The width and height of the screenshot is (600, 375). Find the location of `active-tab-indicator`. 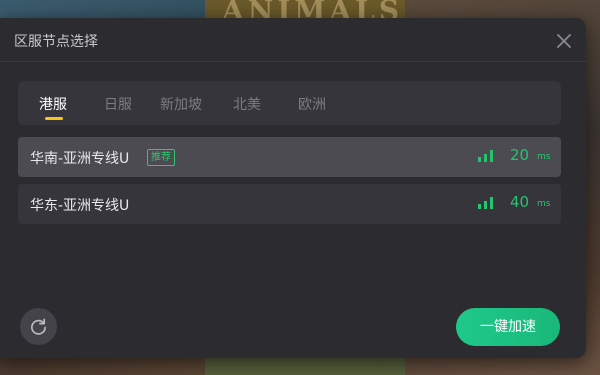

active-tab-indicator is located at coordinates (54, 118).